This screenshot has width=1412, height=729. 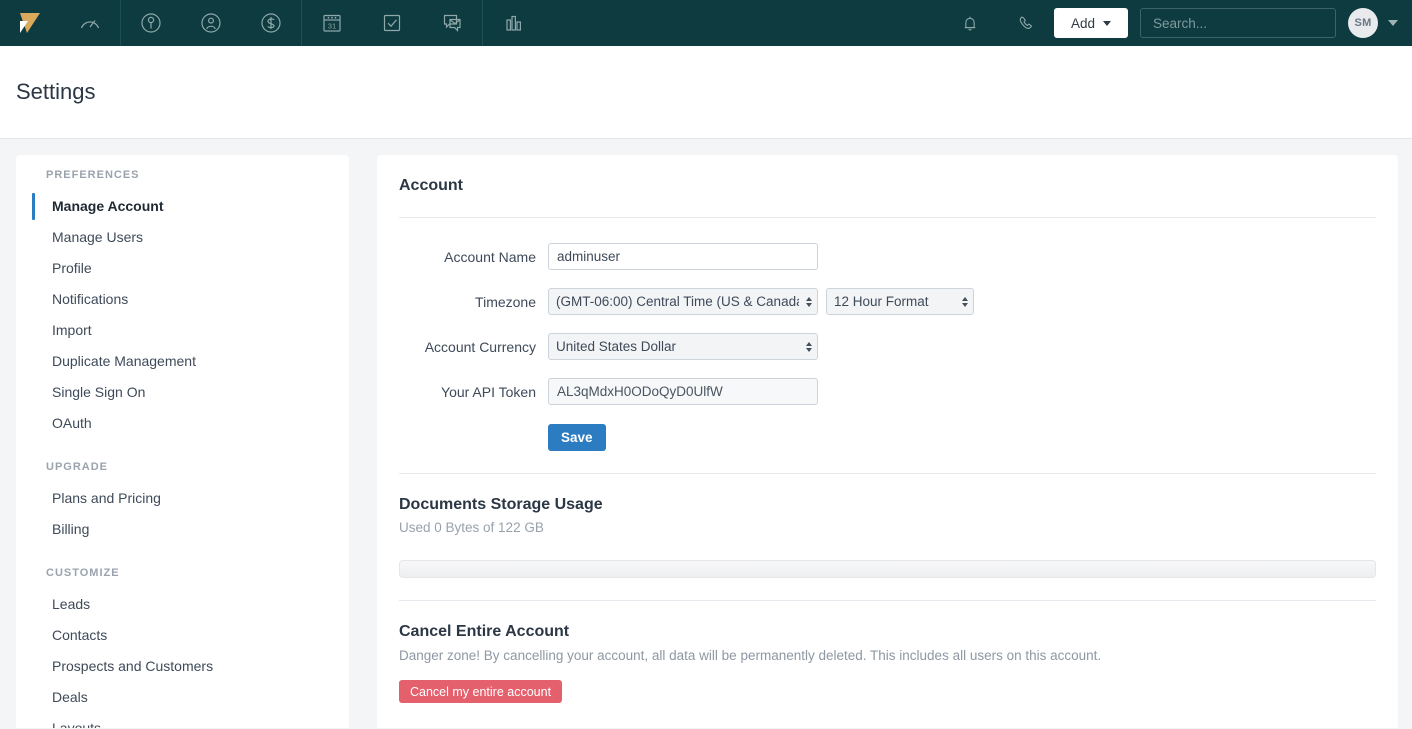 I want to click on phone-icon, so click(x=1026, y=23).